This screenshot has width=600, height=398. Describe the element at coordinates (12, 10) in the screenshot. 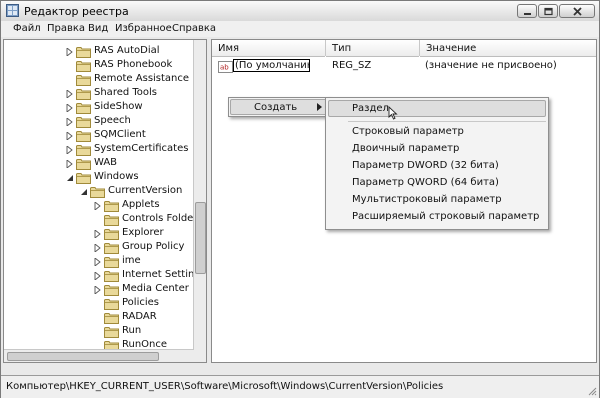

I see `regedit-app-icon` at that location.